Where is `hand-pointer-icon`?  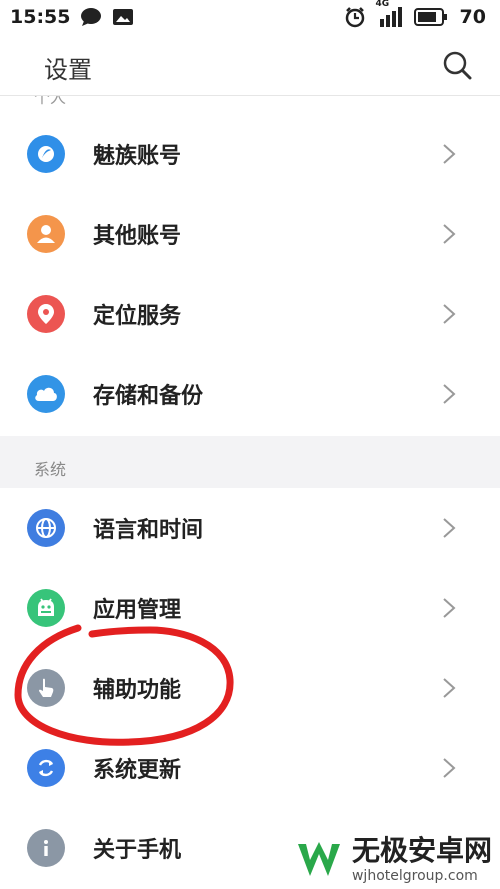
hand-pointer-icon is located at coordinates (46, 688).